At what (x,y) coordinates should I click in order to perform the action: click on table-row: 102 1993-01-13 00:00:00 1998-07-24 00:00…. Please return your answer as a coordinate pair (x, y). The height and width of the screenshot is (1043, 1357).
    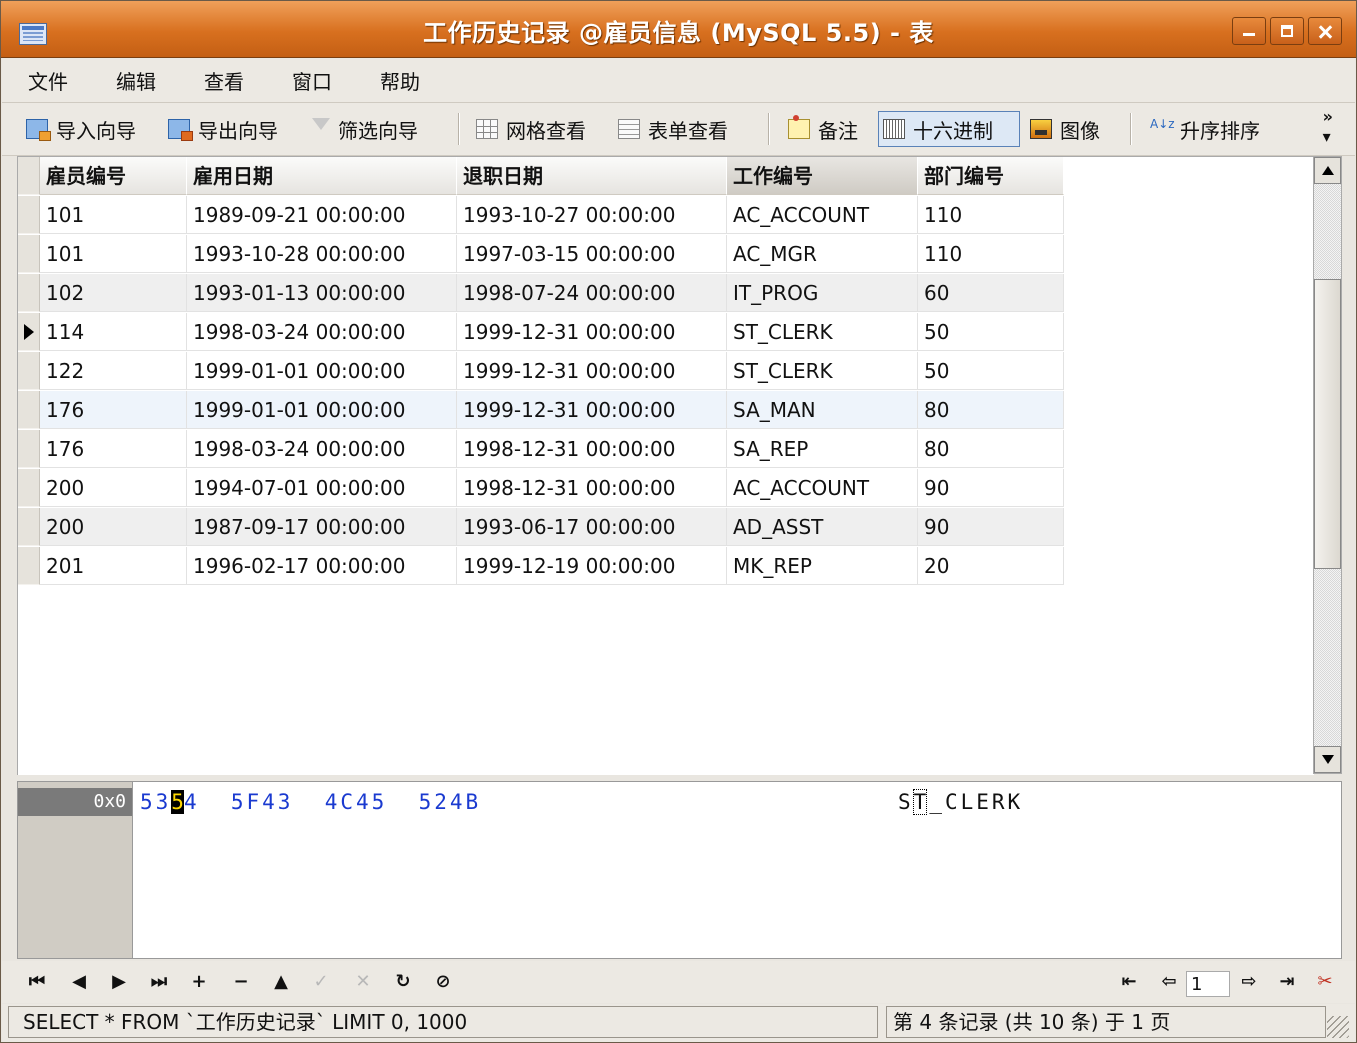
    Looking at the image, I should click on (541, 293).